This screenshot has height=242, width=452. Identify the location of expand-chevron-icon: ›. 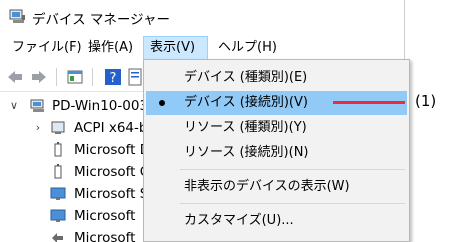
(38, 128).